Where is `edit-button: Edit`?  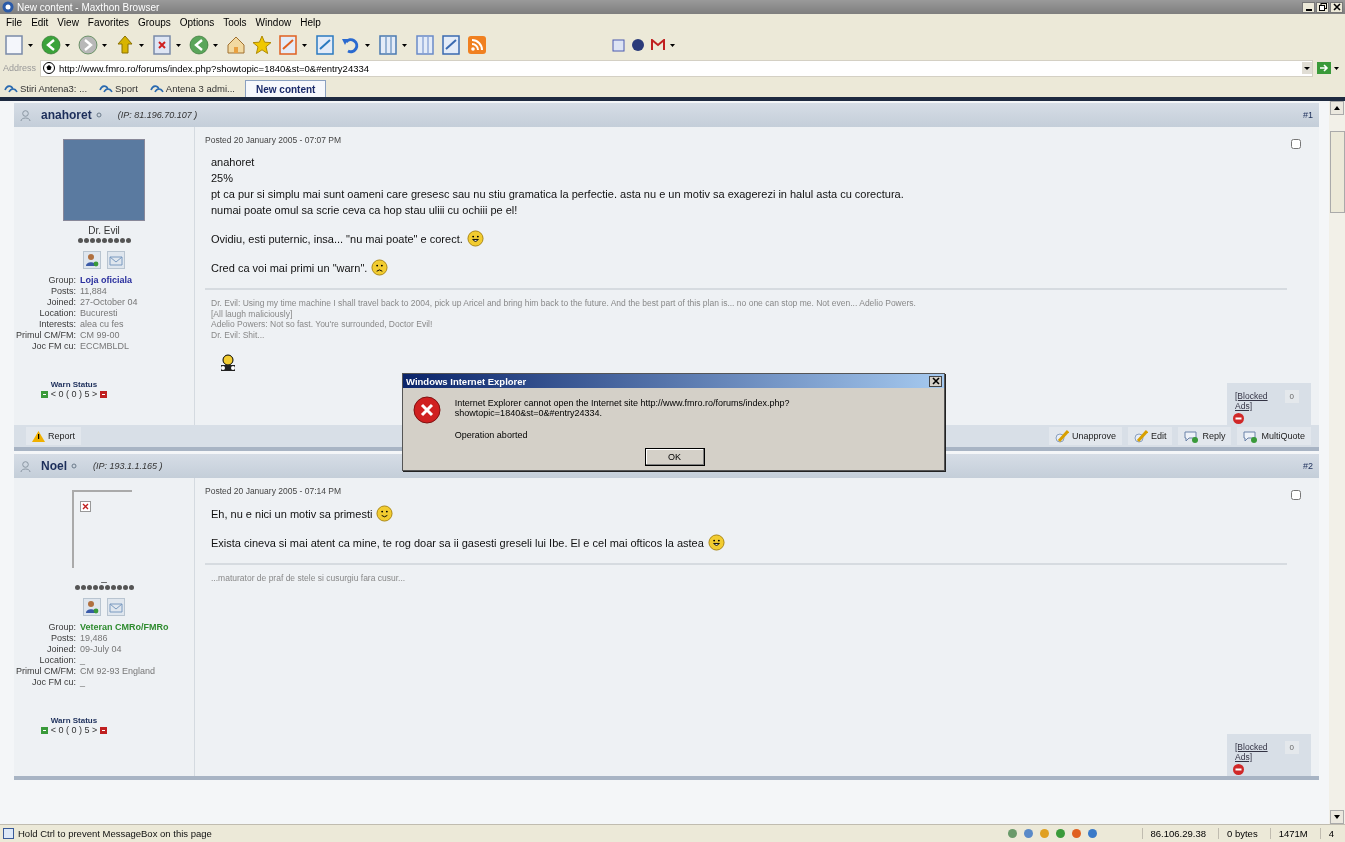 edit-button: Edit is located at coordinates (1150, 436).